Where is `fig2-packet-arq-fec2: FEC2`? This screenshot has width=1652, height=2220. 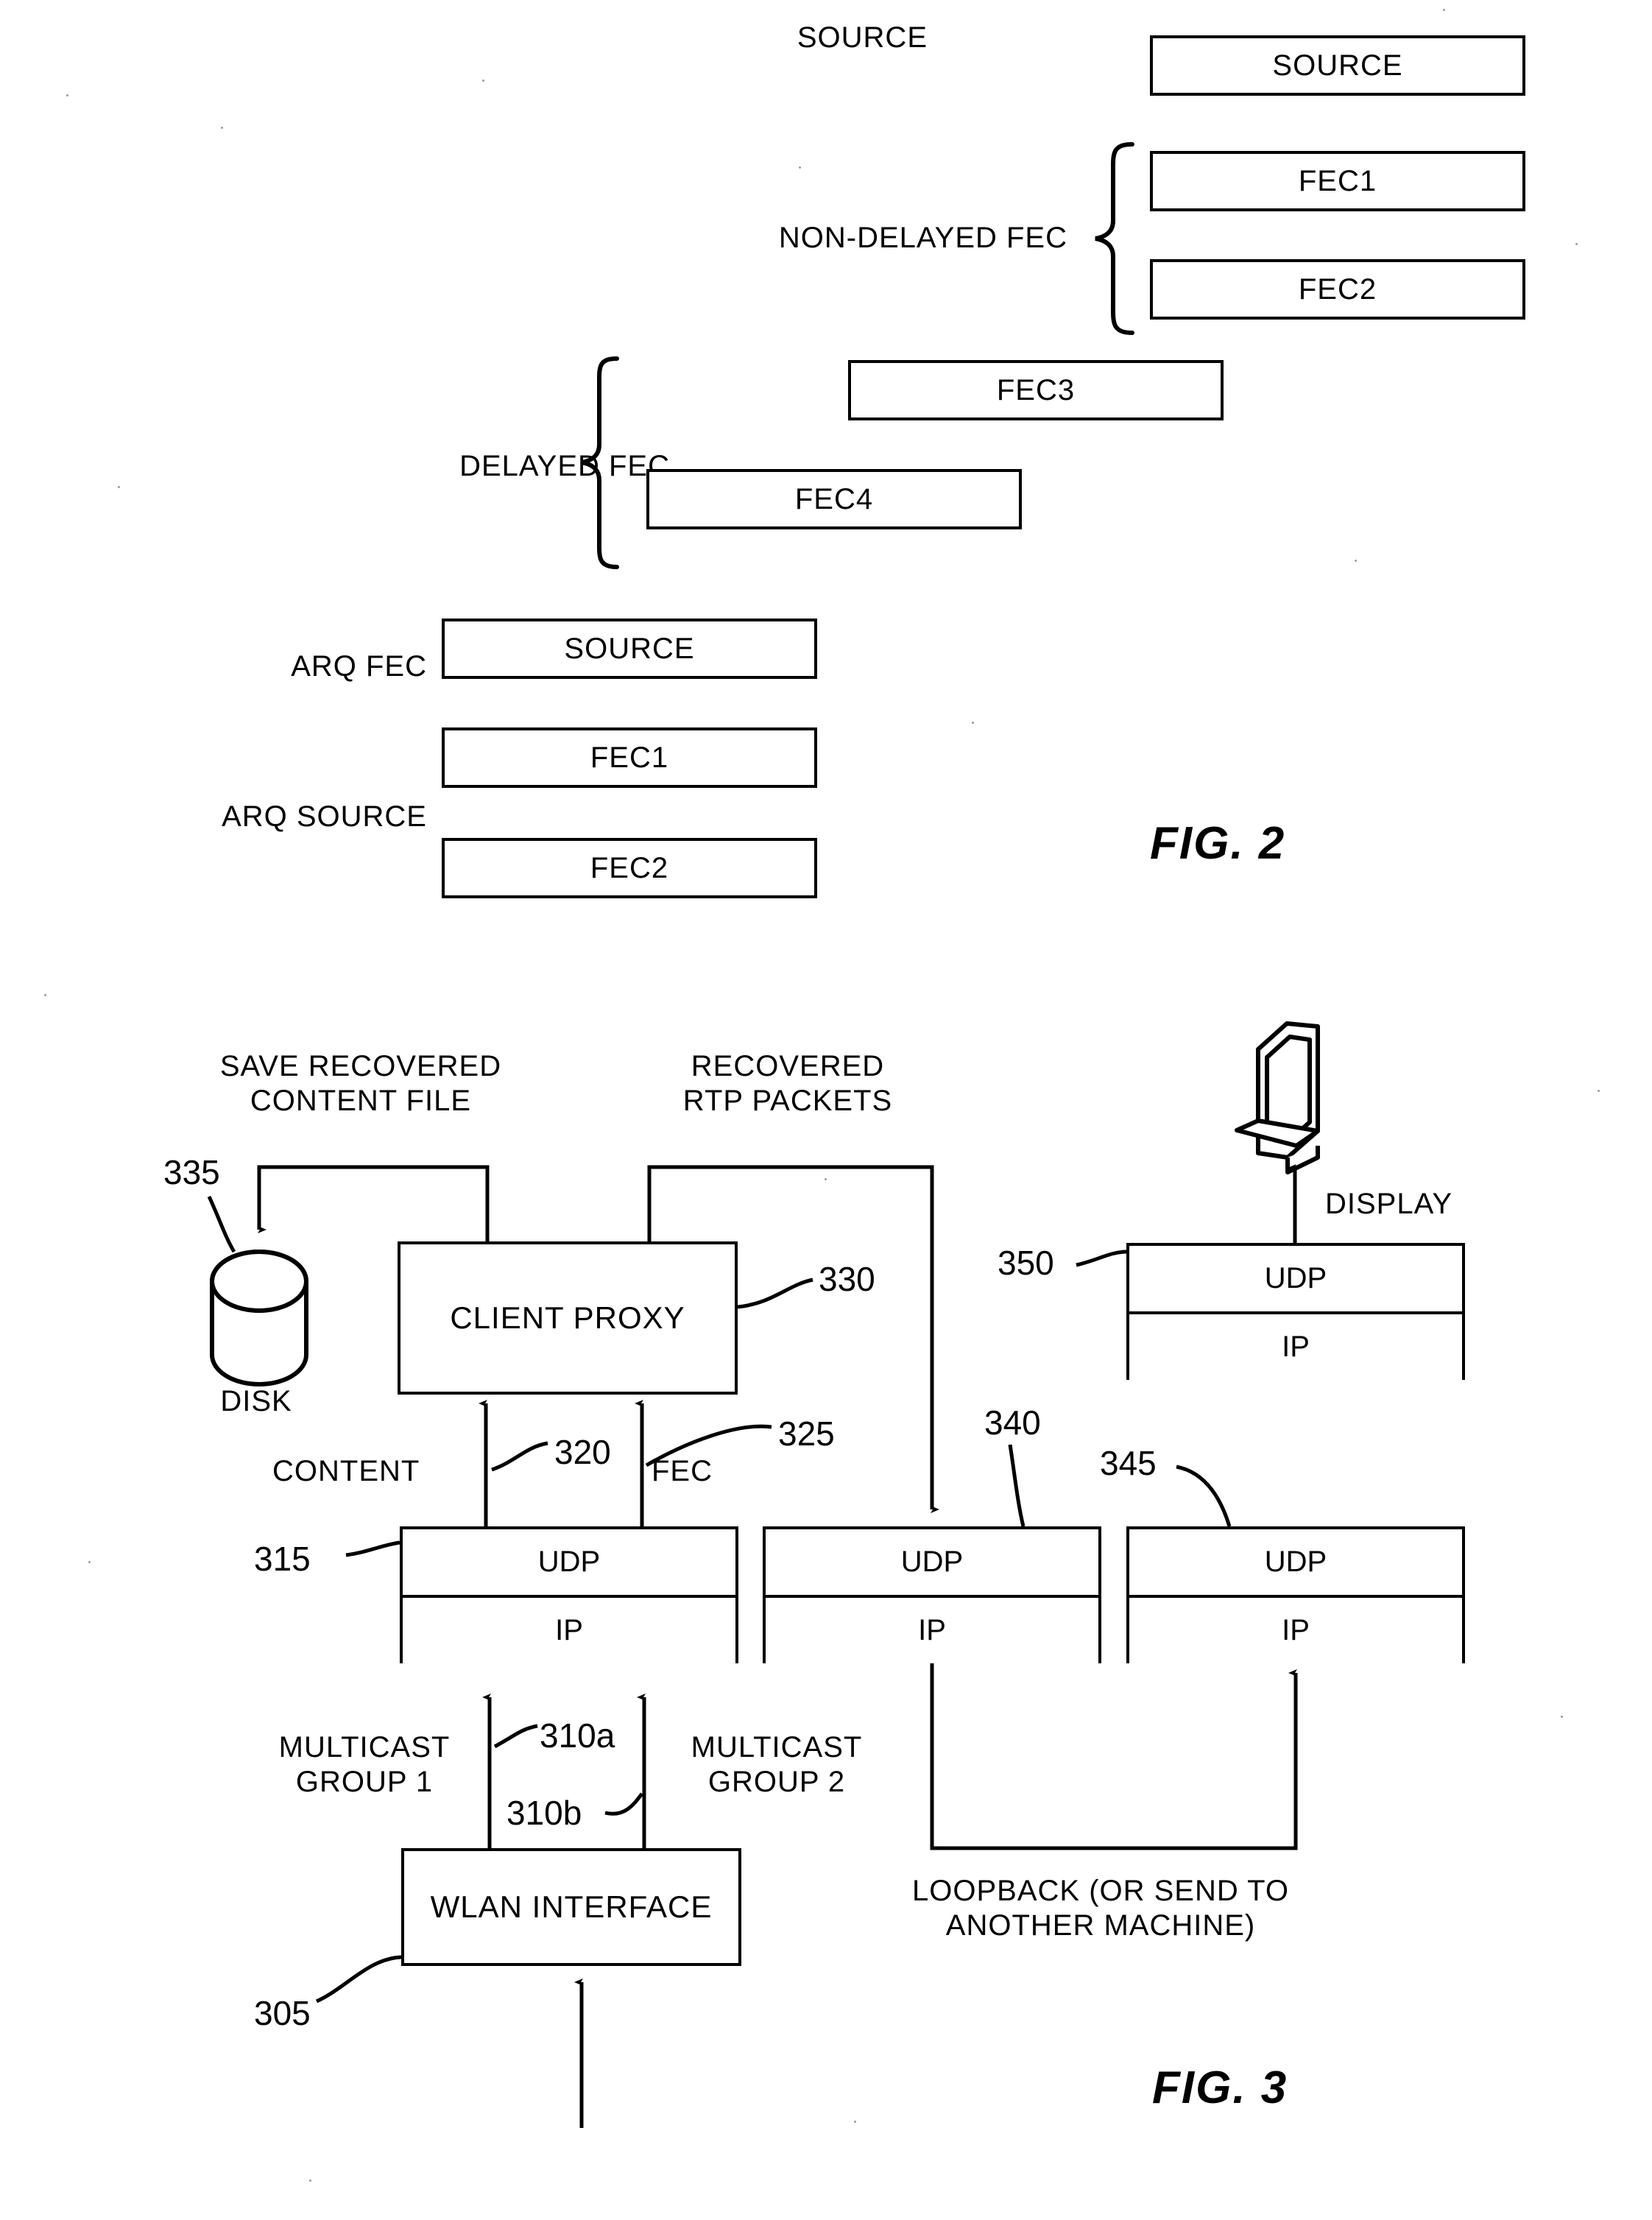
fig2-packet-arq-fec2: FEC2 is located at coordinates (632, 870).